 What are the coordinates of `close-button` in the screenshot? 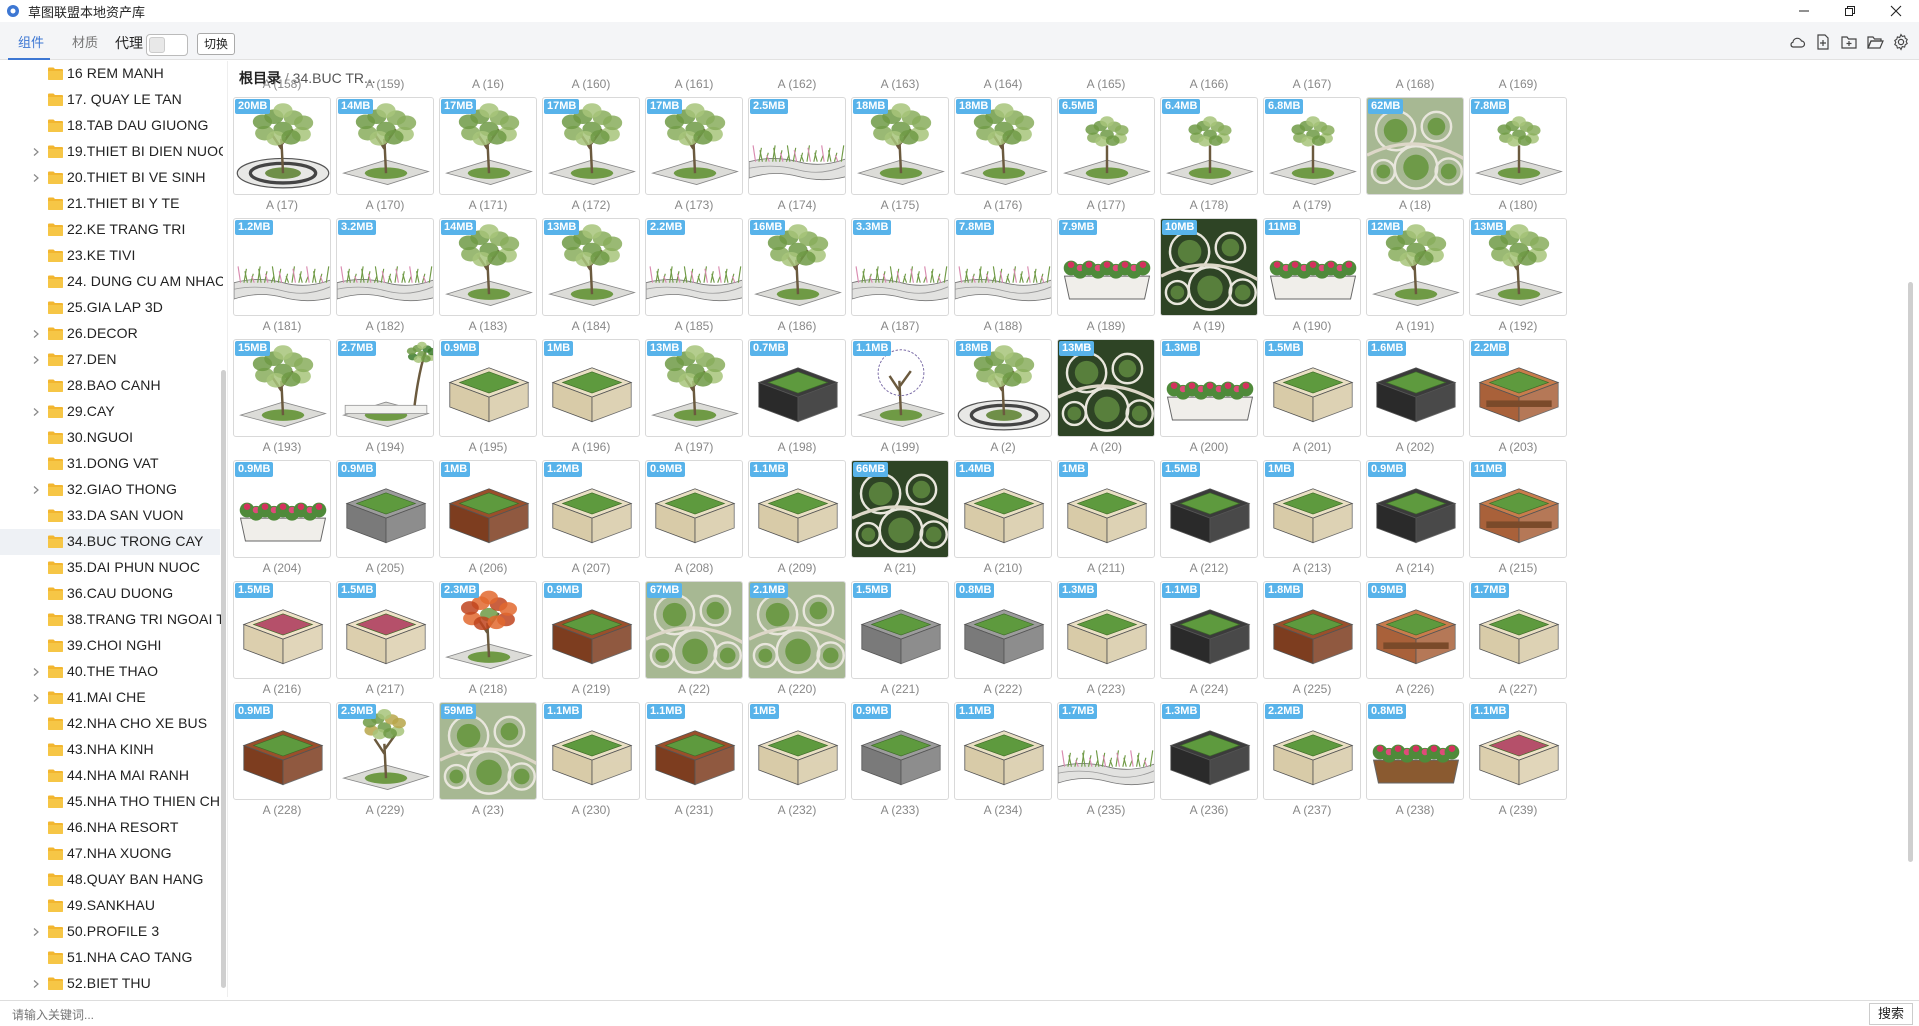 It's located at (1896, 11).